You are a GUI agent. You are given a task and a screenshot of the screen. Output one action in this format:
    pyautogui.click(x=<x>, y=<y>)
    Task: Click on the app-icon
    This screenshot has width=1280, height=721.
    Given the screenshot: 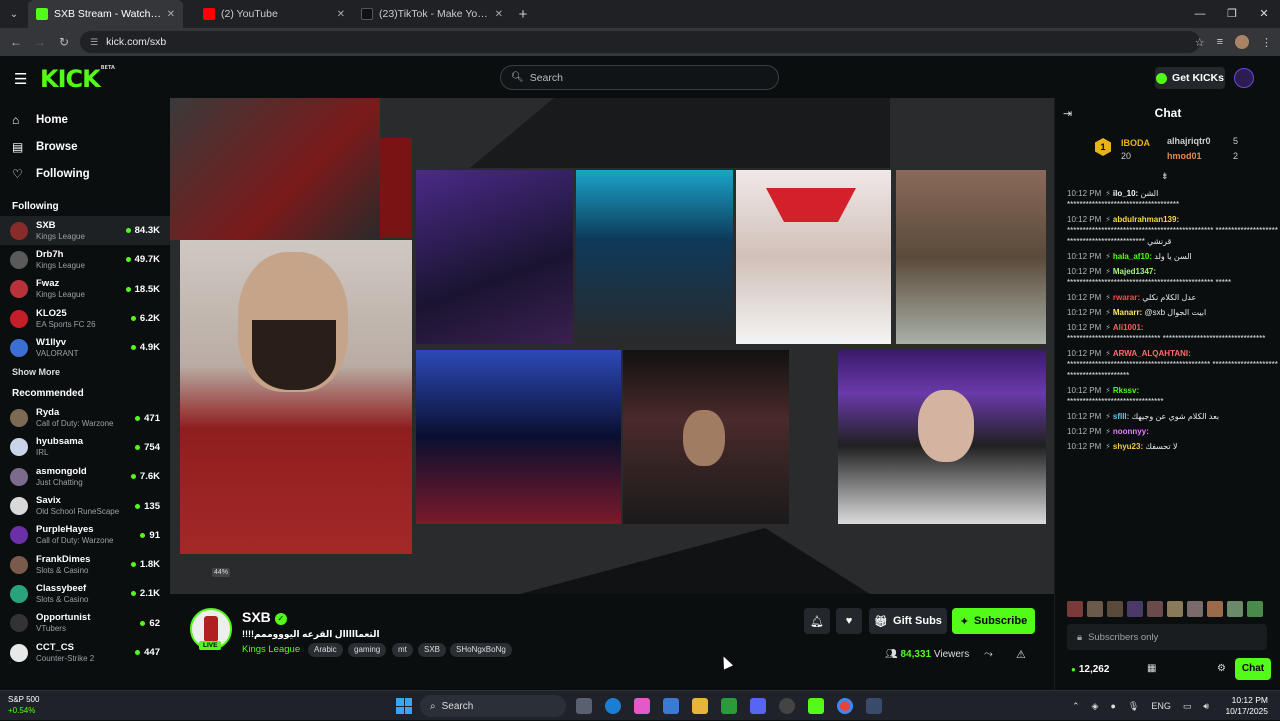 What is the action you would take?
    pyautogui.click(x=787, y=706)
    